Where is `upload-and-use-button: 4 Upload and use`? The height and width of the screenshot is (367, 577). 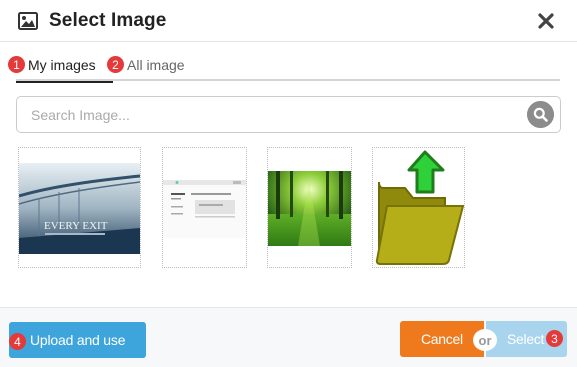
upload-and-use-button: 4 Upload and use is located at coordinates (77, 340).